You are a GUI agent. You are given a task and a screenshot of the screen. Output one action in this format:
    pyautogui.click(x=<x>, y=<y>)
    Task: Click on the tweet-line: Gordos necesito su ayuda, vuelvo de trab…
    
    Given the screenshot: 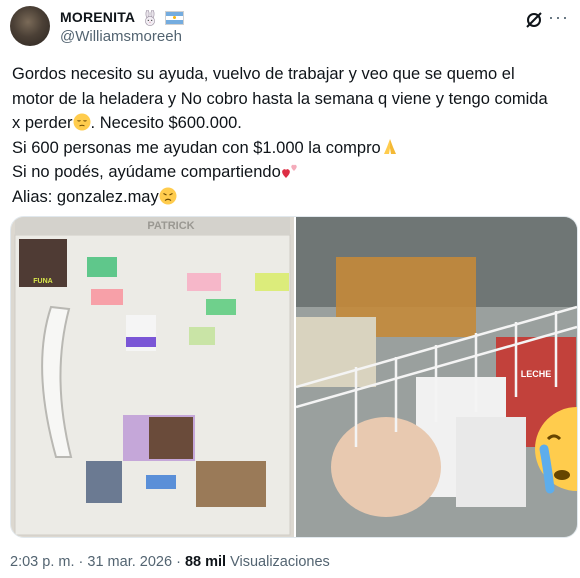 What is the action you would take?
    pyautogui.click(x=263, y=74)
    